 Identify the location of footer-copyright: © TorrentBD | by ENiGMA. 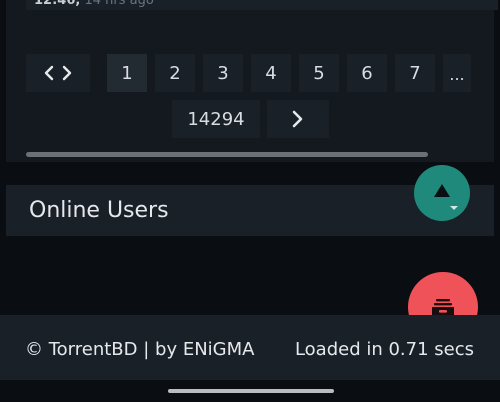
(140, 349).